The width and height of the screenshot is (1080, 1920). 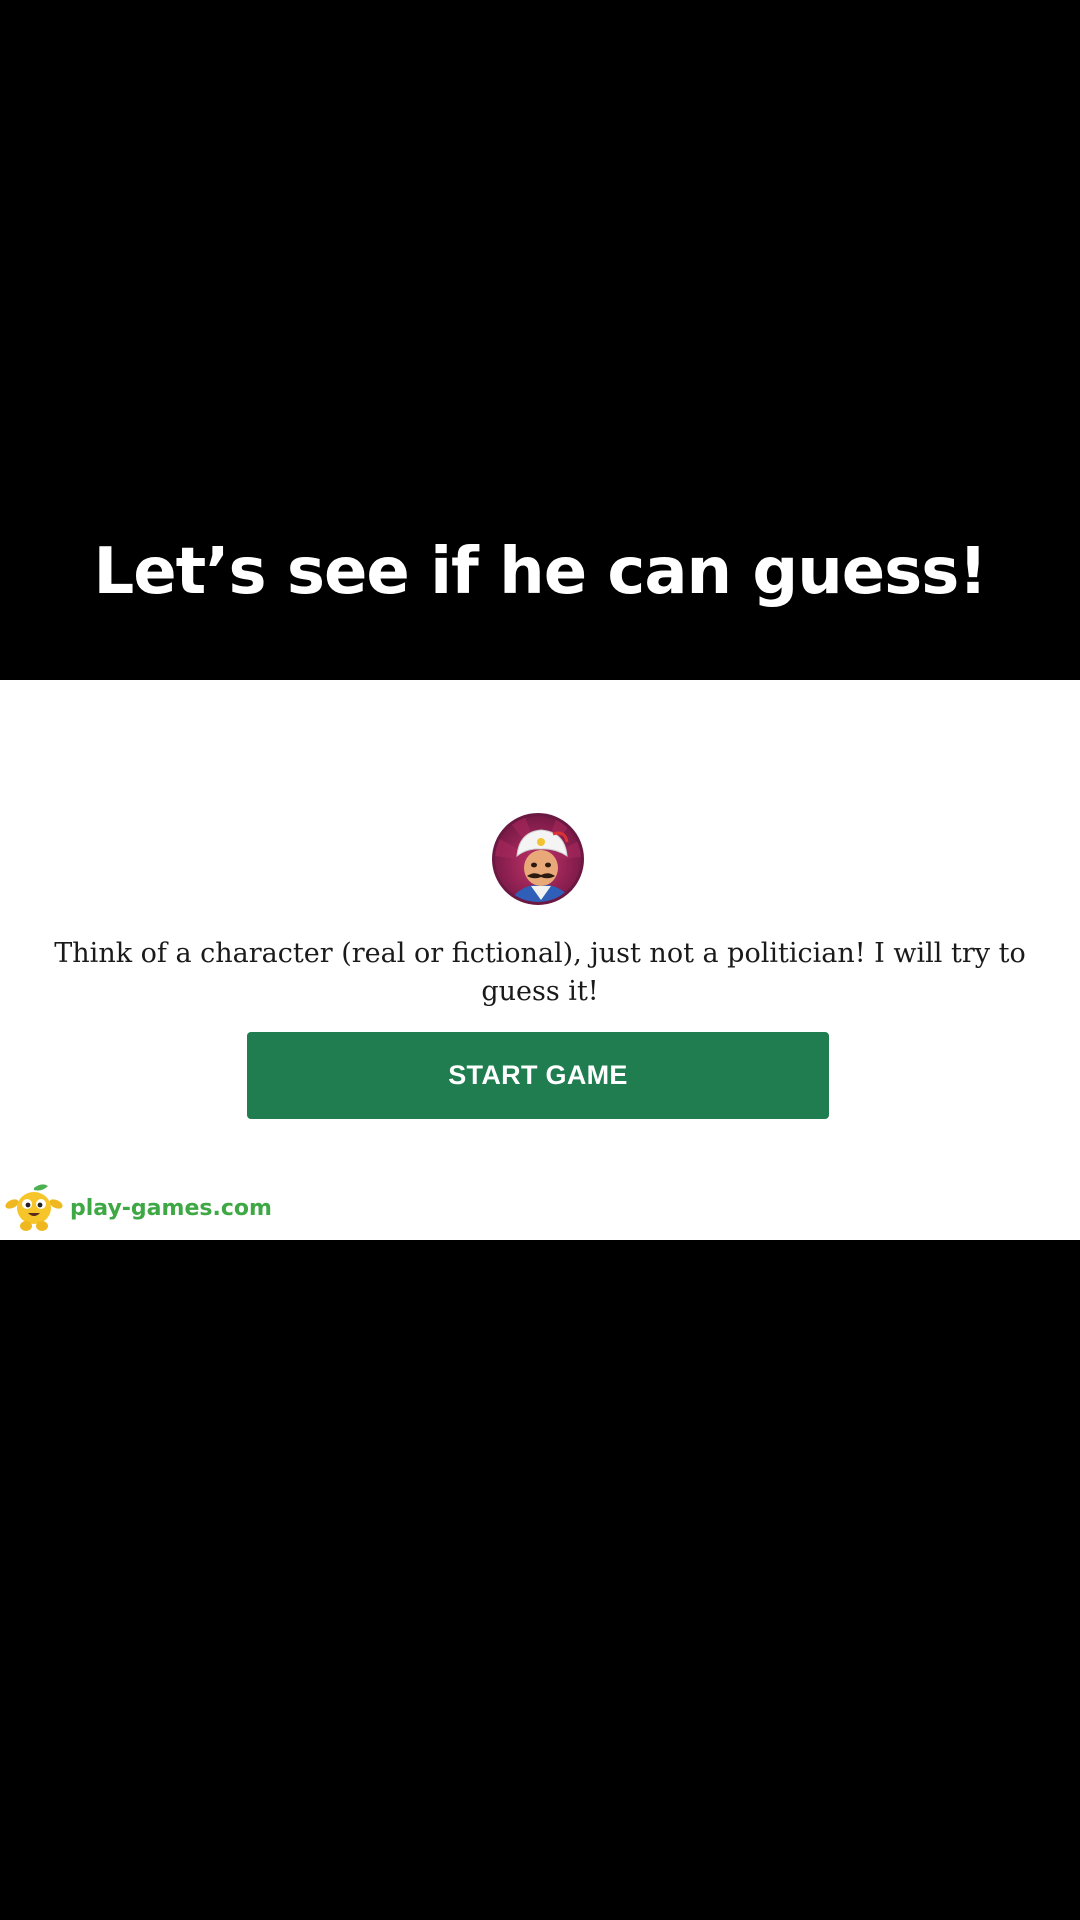 I want to click on monster-mascot-icon, so click(x=34, y=1207).